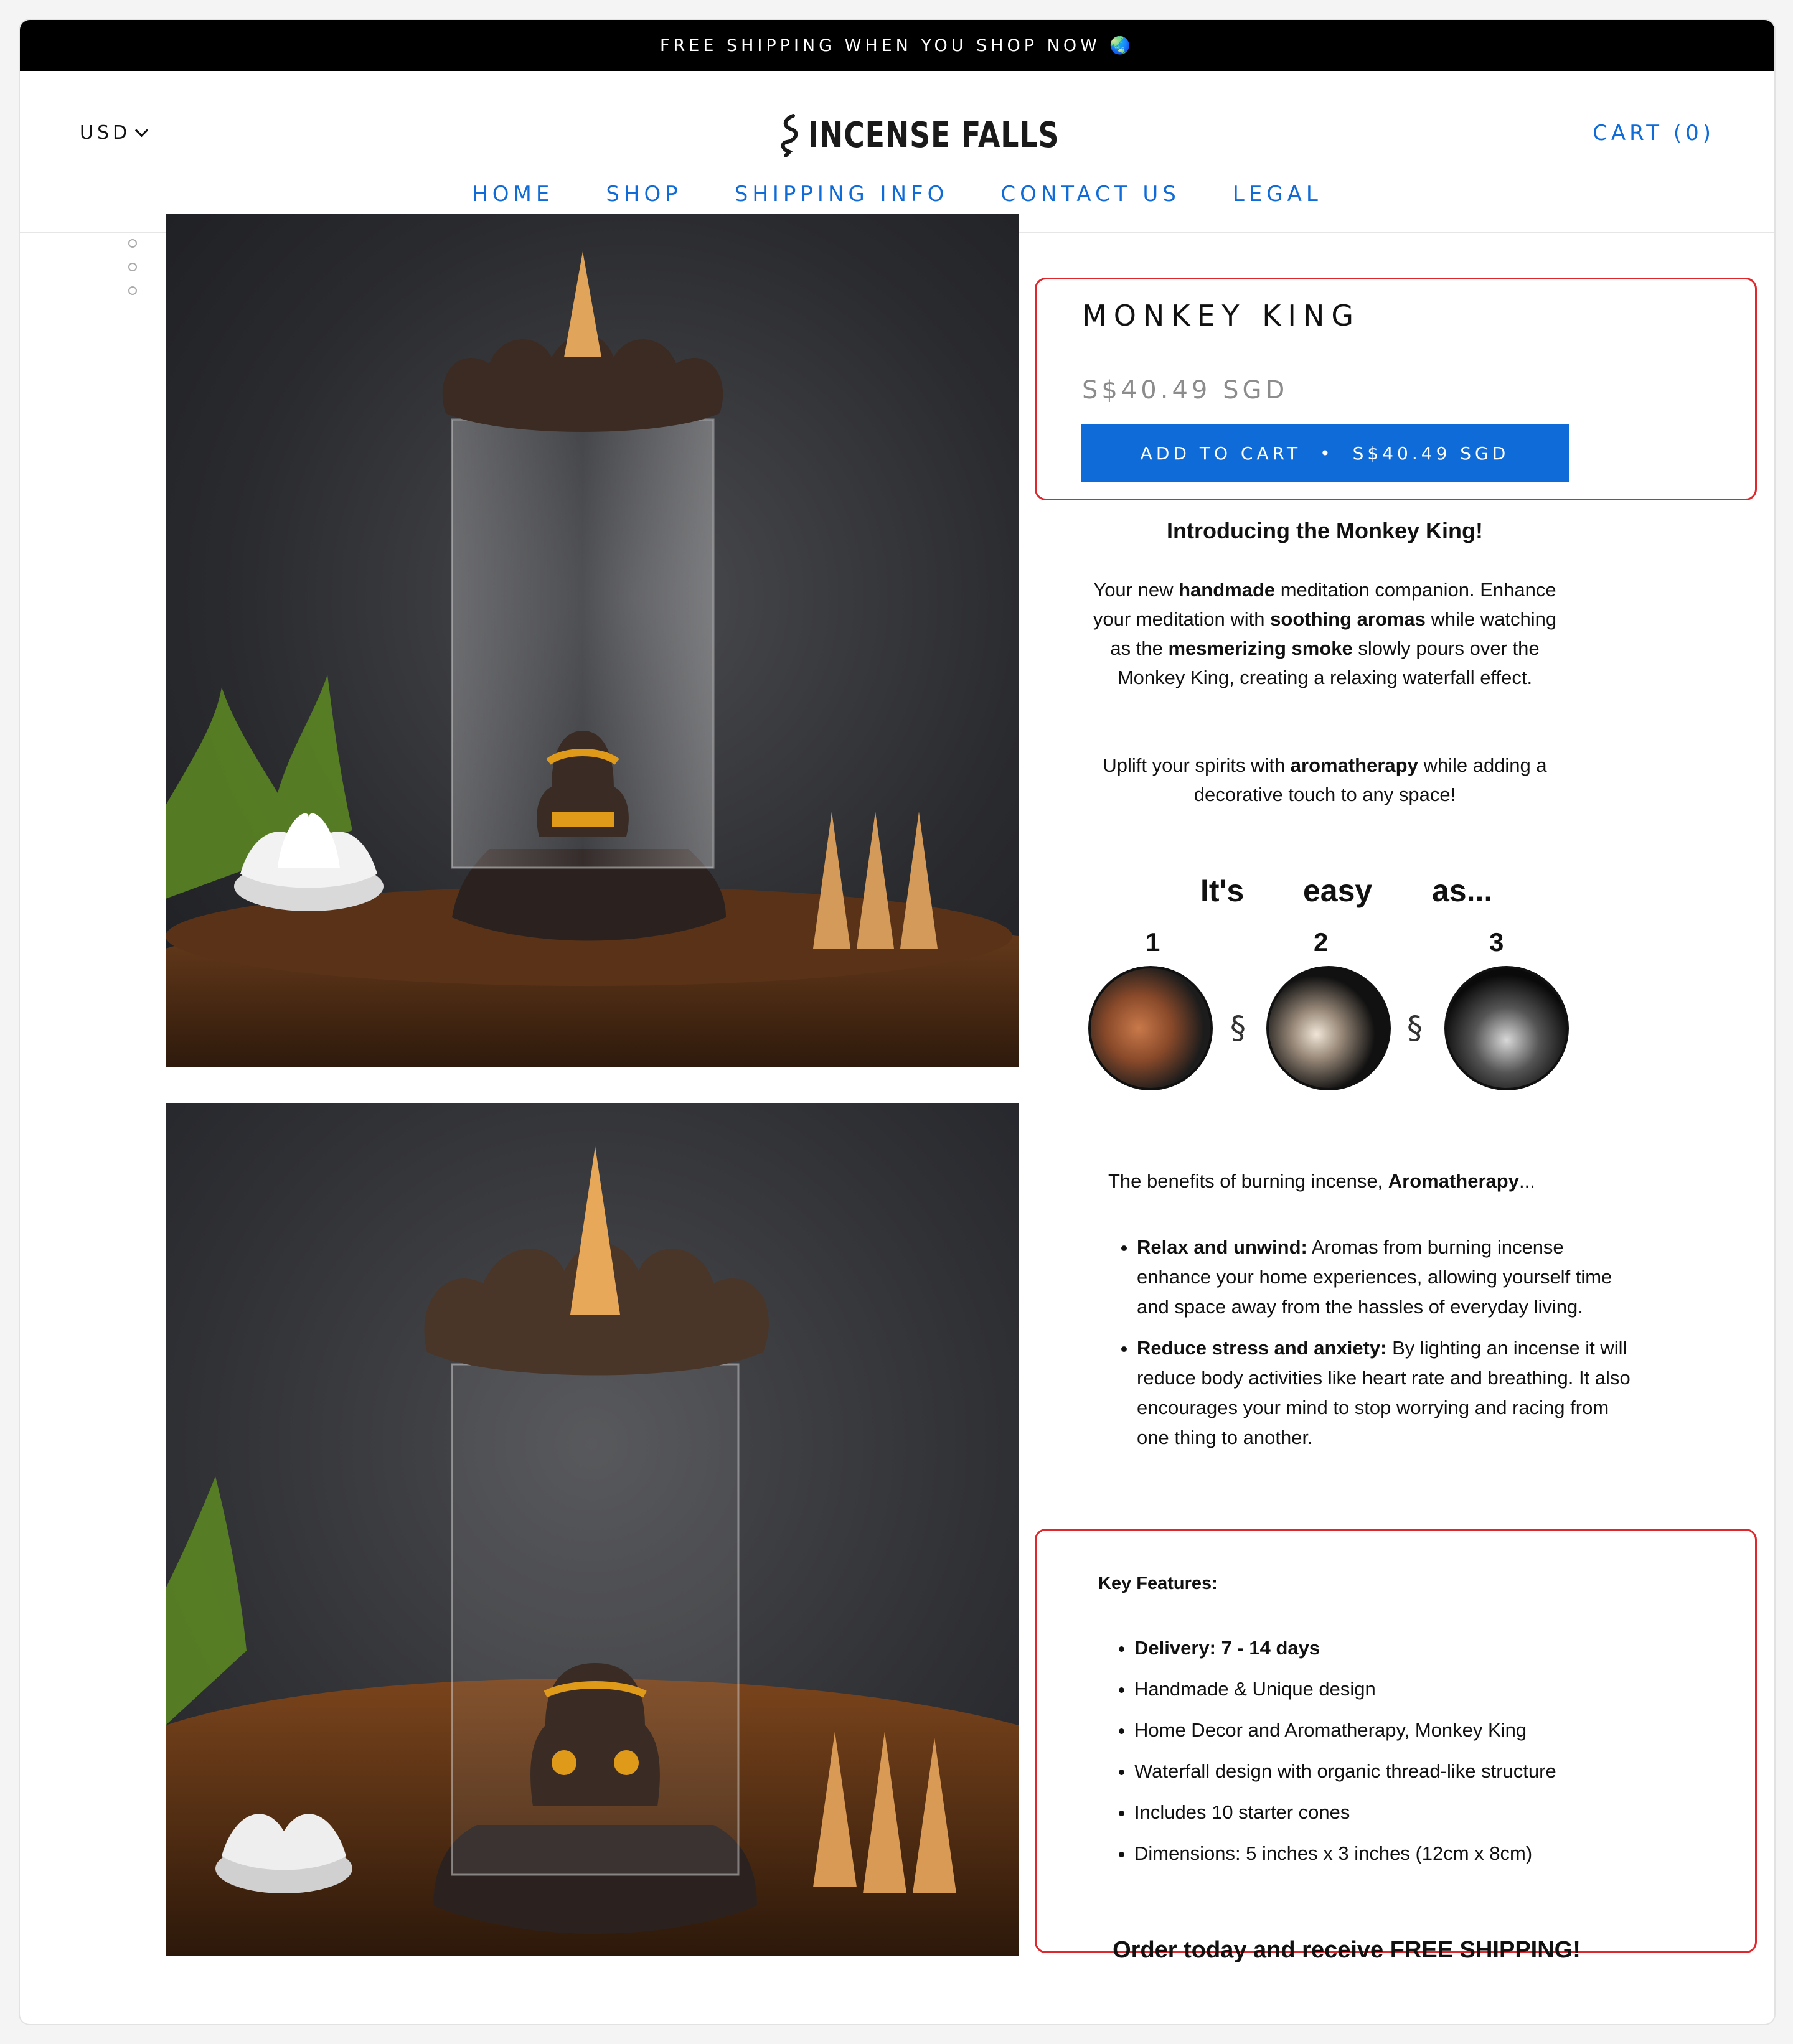 This screenshot has height=2044, width=1793. Describe the element at coordinates (842, 195) in the screenshot. I see `nav-shipping-info: SHIPPING INFO` at that location.